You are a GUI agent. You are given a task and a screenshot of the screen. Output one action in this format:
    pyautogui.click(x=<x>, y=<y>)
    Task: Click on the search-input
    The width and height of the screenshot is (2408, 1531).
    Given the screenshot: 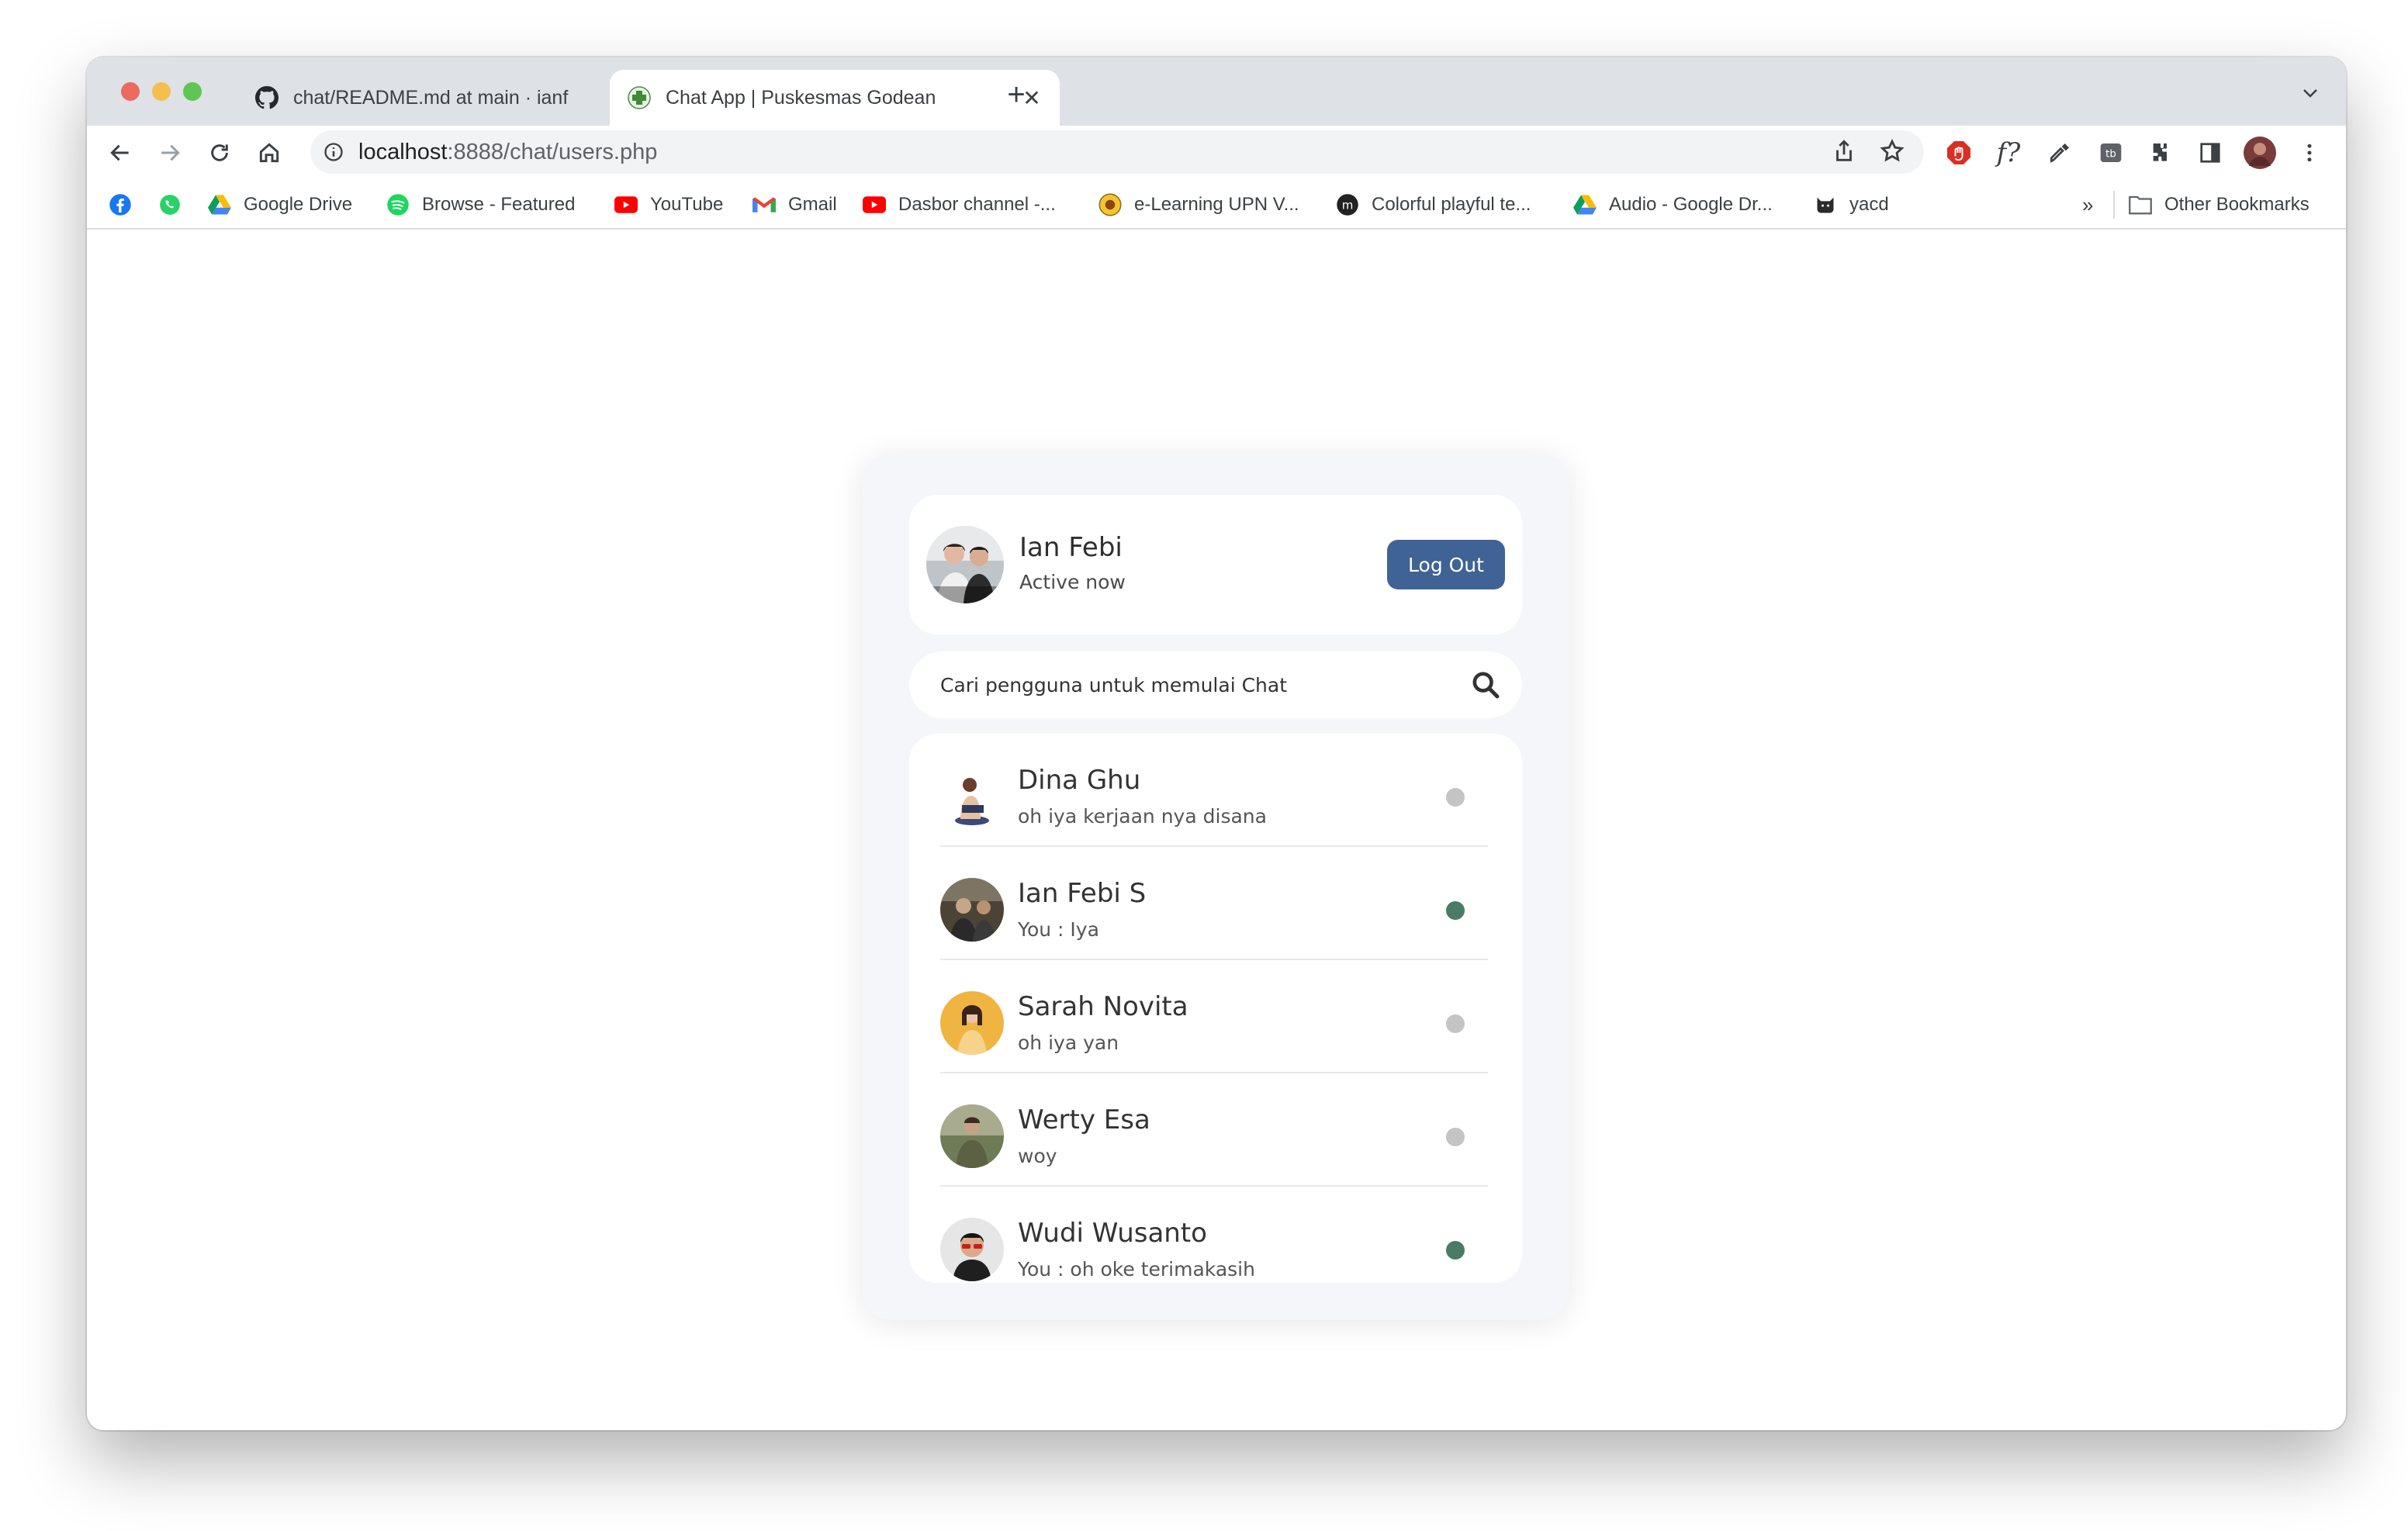 What is the action you would take?
    pyautogui.click(x=1188, y=685)
    